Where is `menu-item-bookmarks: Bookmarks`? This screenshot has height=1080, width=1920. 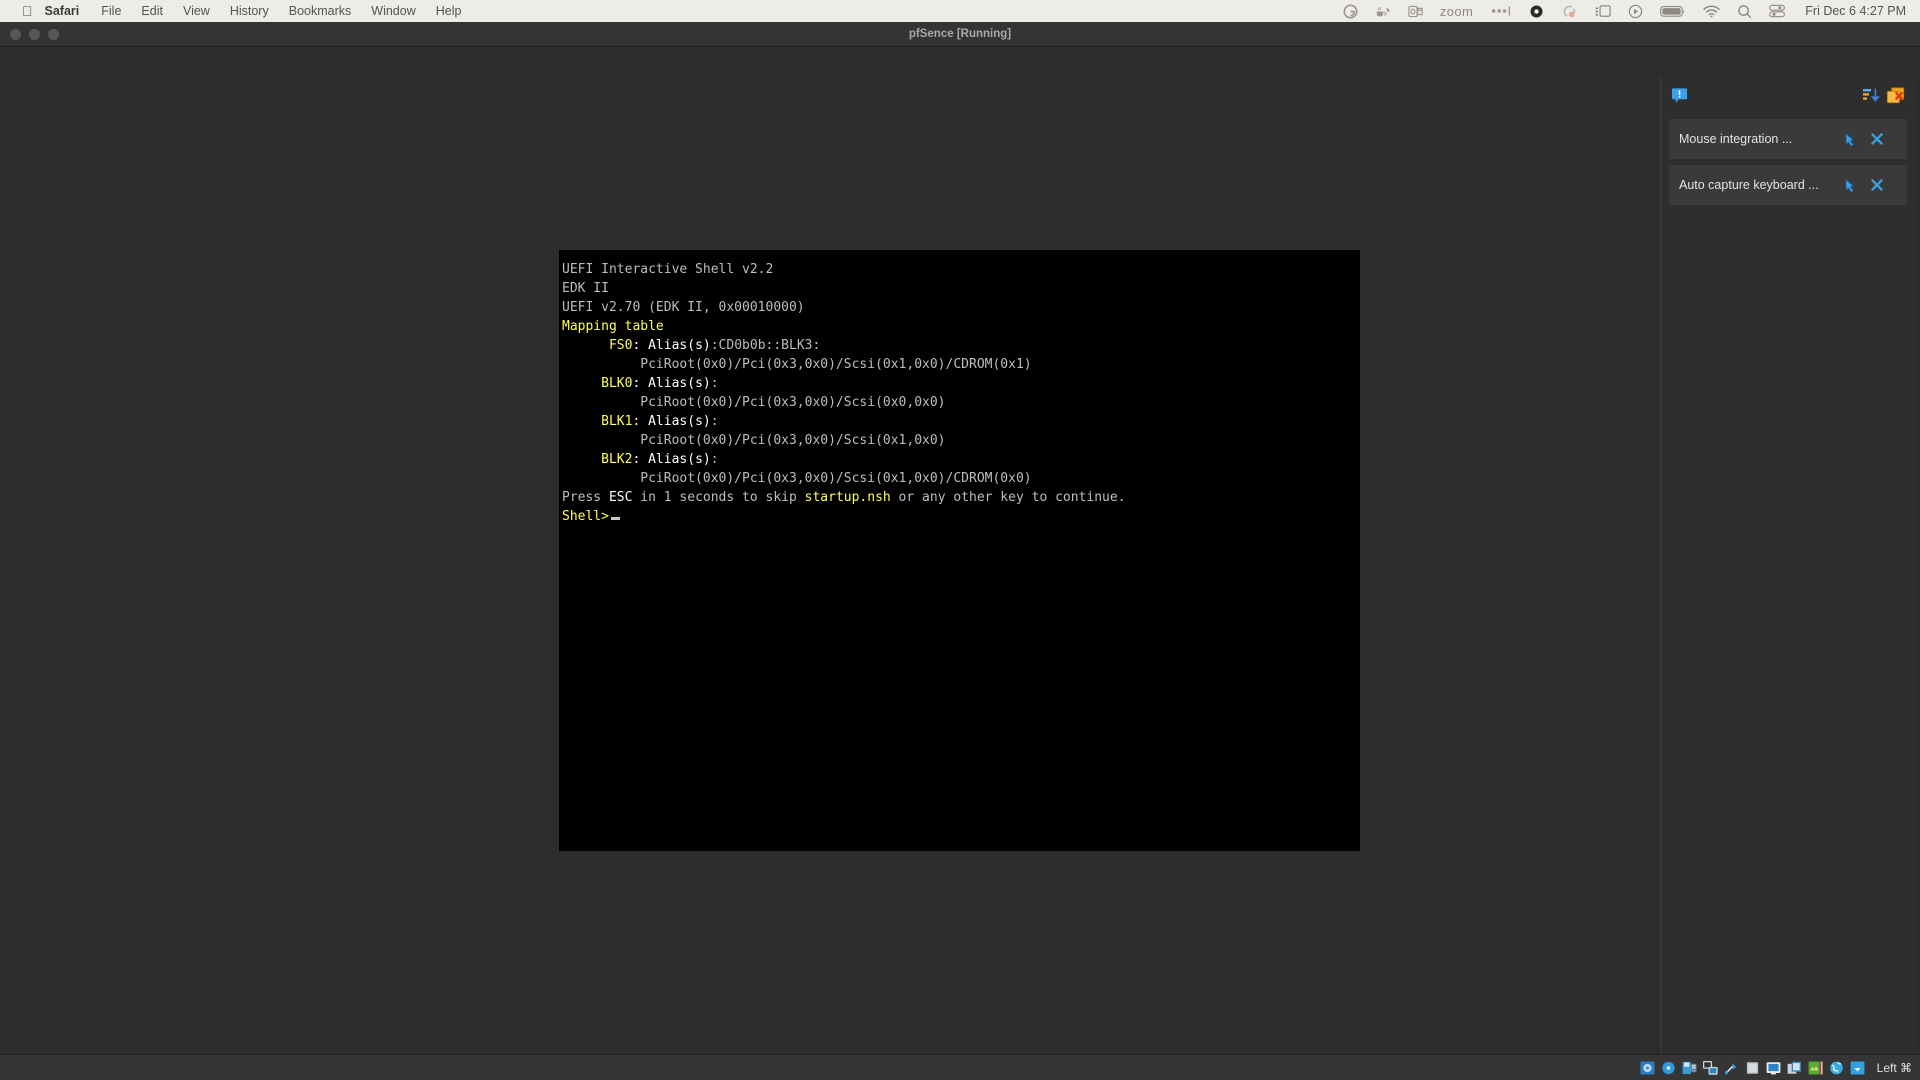
menu-item-bookmarks: Bookmarks is located at coordinates (320, 11).